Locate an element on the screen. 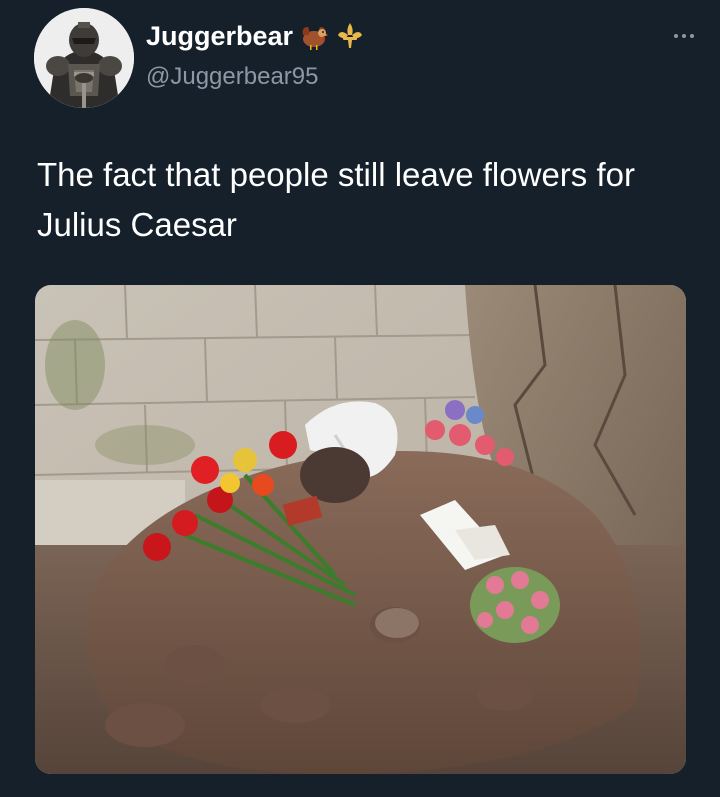 Image resolution: width=720 pixels, height=797 pixels. avatar is located at coordinates (84, 58).